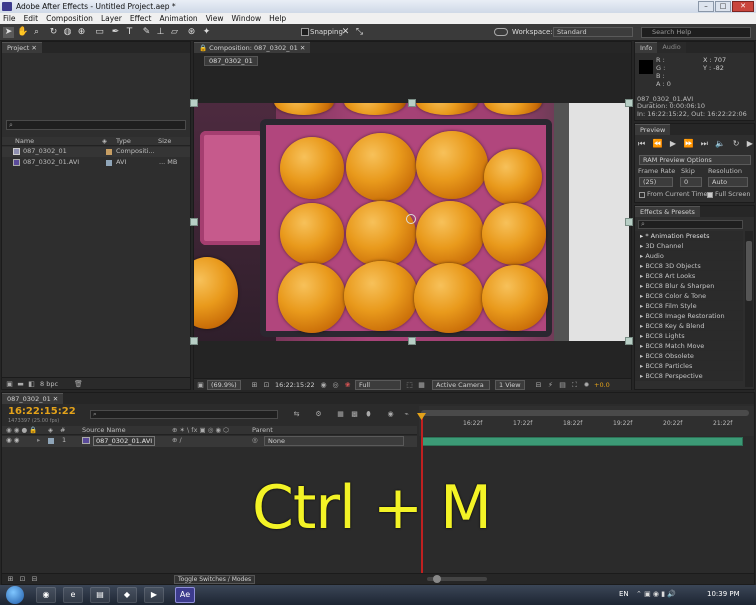 The image size is (756, 605). I want to click on toggle-pixel-aspect-icon: ⊟, so click(538, 385).